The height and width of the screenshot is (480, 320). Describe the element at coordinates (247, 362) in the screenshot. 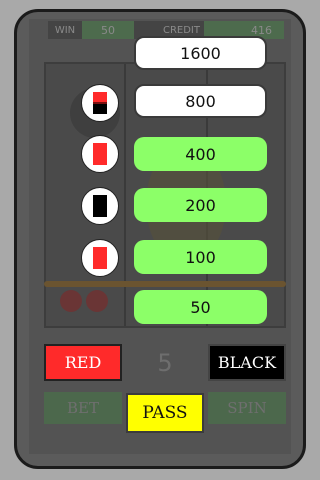

I see `black-button: BLACK` at that location.